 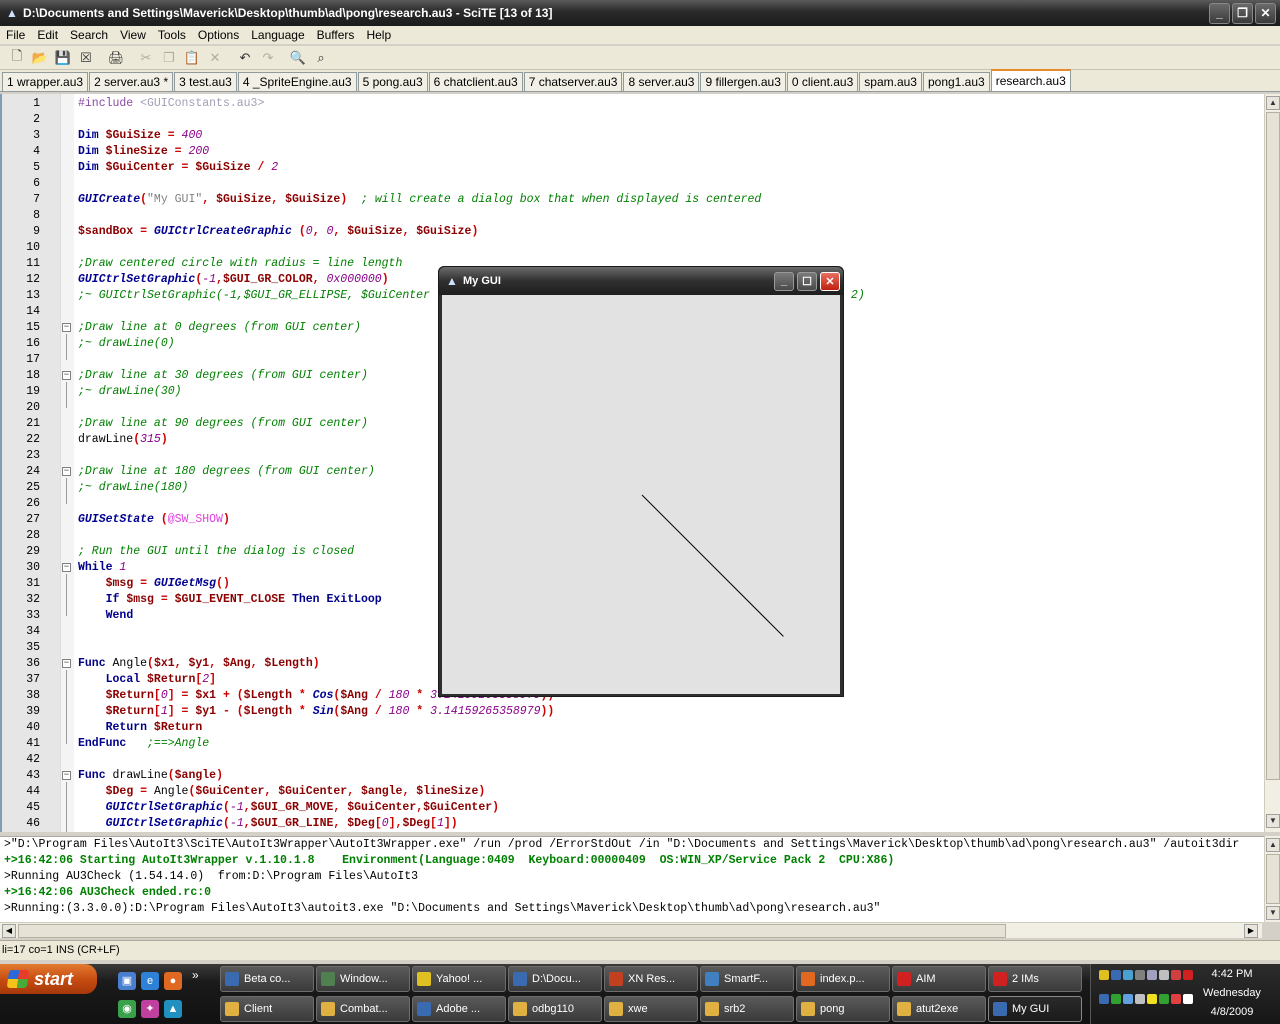 I want to click on clock-time: 4:42 PM, so click(x=1232, y=974).